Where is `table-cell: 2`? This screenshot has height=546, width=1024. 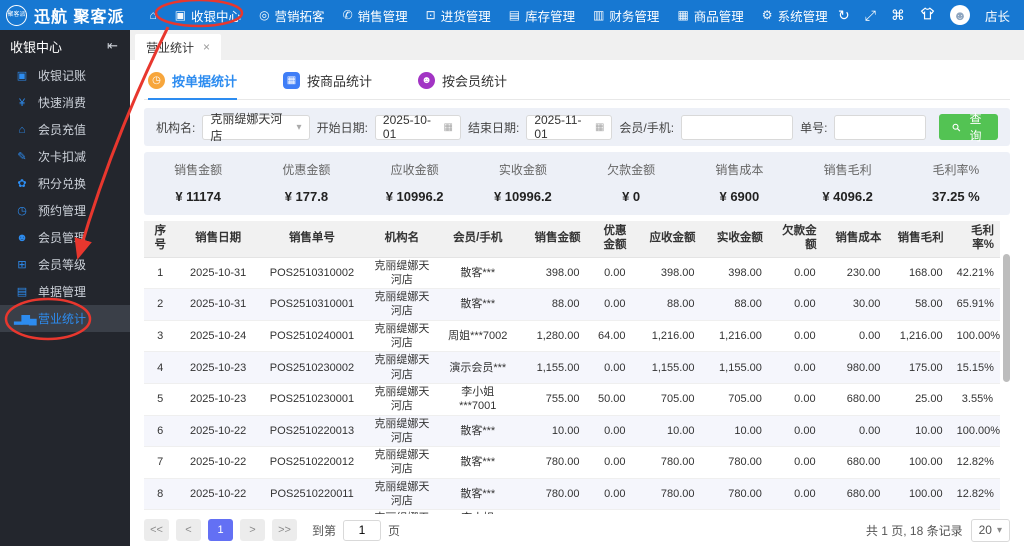 table-cell: 2 is located at coordinates (160, 304).